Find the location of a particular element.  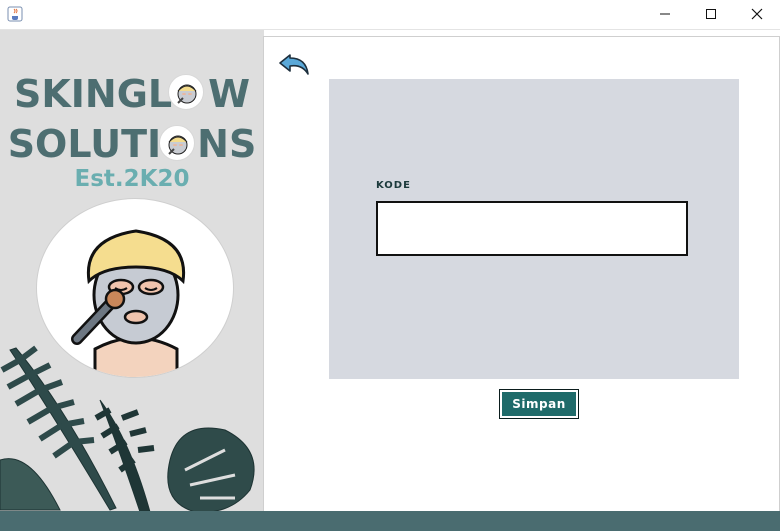

kode-label: KODE is located at coordinates (393, 185).